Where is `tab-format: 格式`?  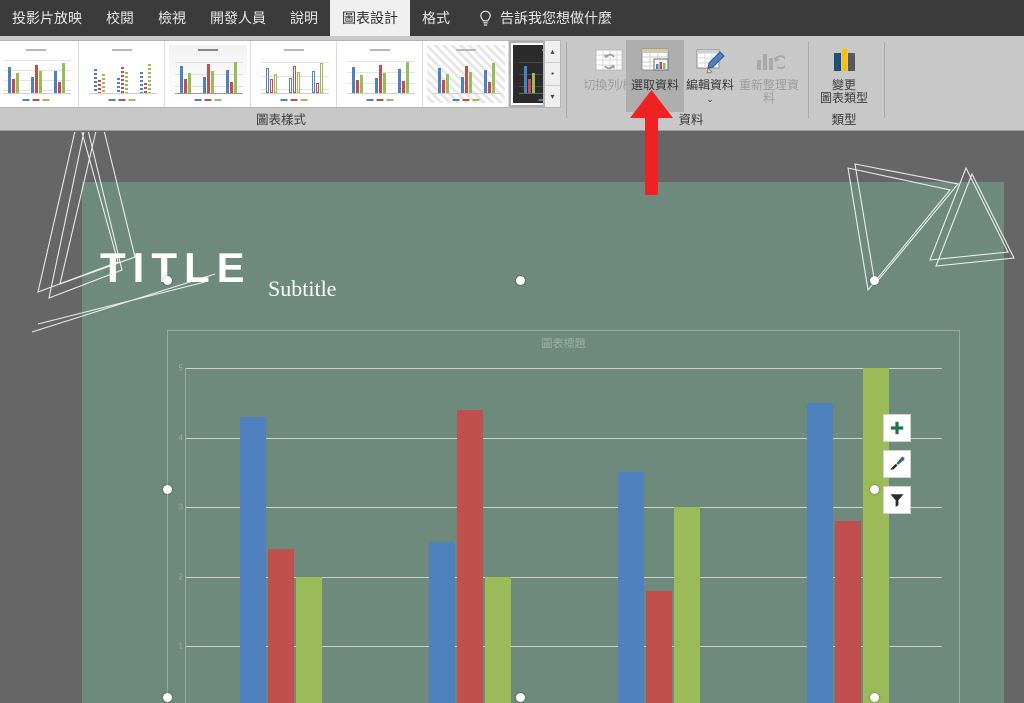
tab-format: 格式 is located at coordinates (436, 18).